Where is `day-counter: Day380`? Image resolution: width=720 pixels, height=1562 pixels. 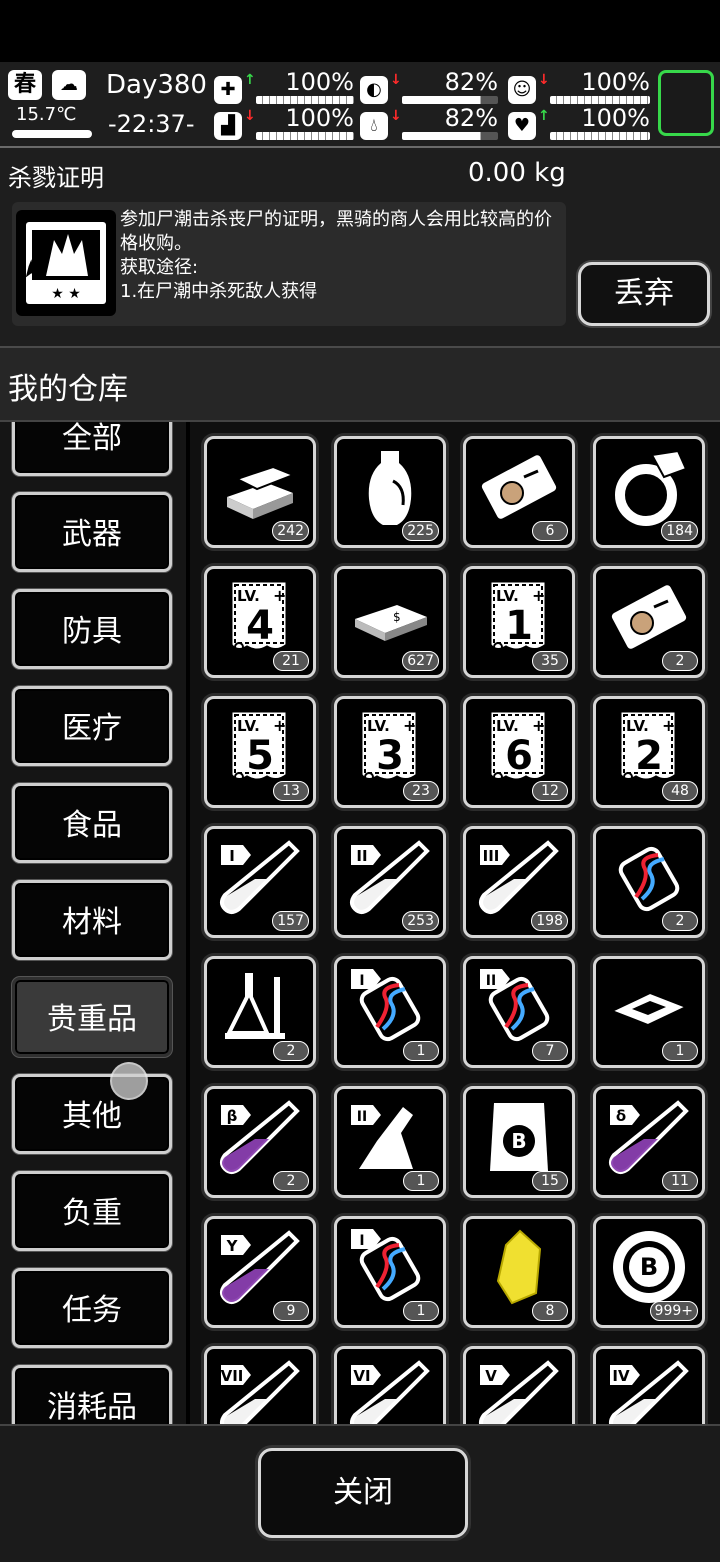
day-counter: Day380 is located at coordinates (156, 85).